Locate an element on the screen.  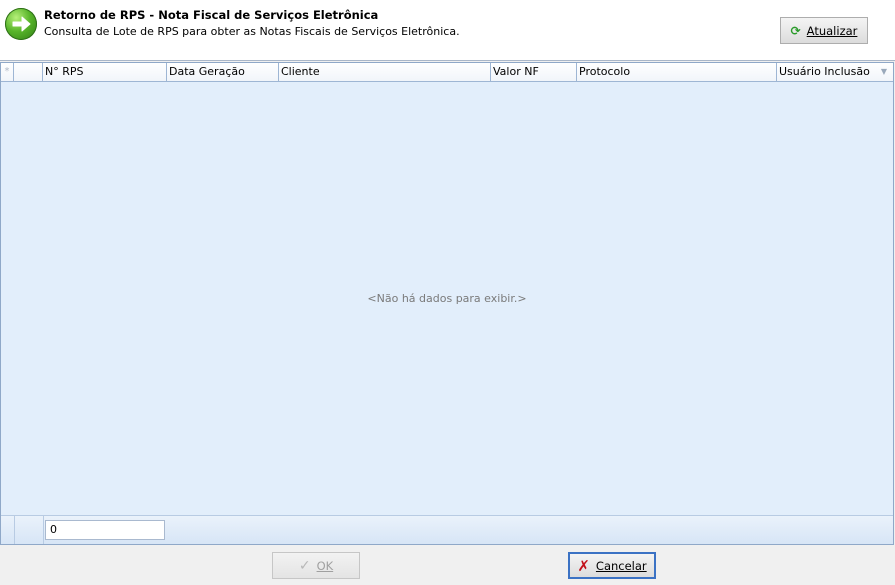
arrow-right-icon is located at coordinates (21, 24).